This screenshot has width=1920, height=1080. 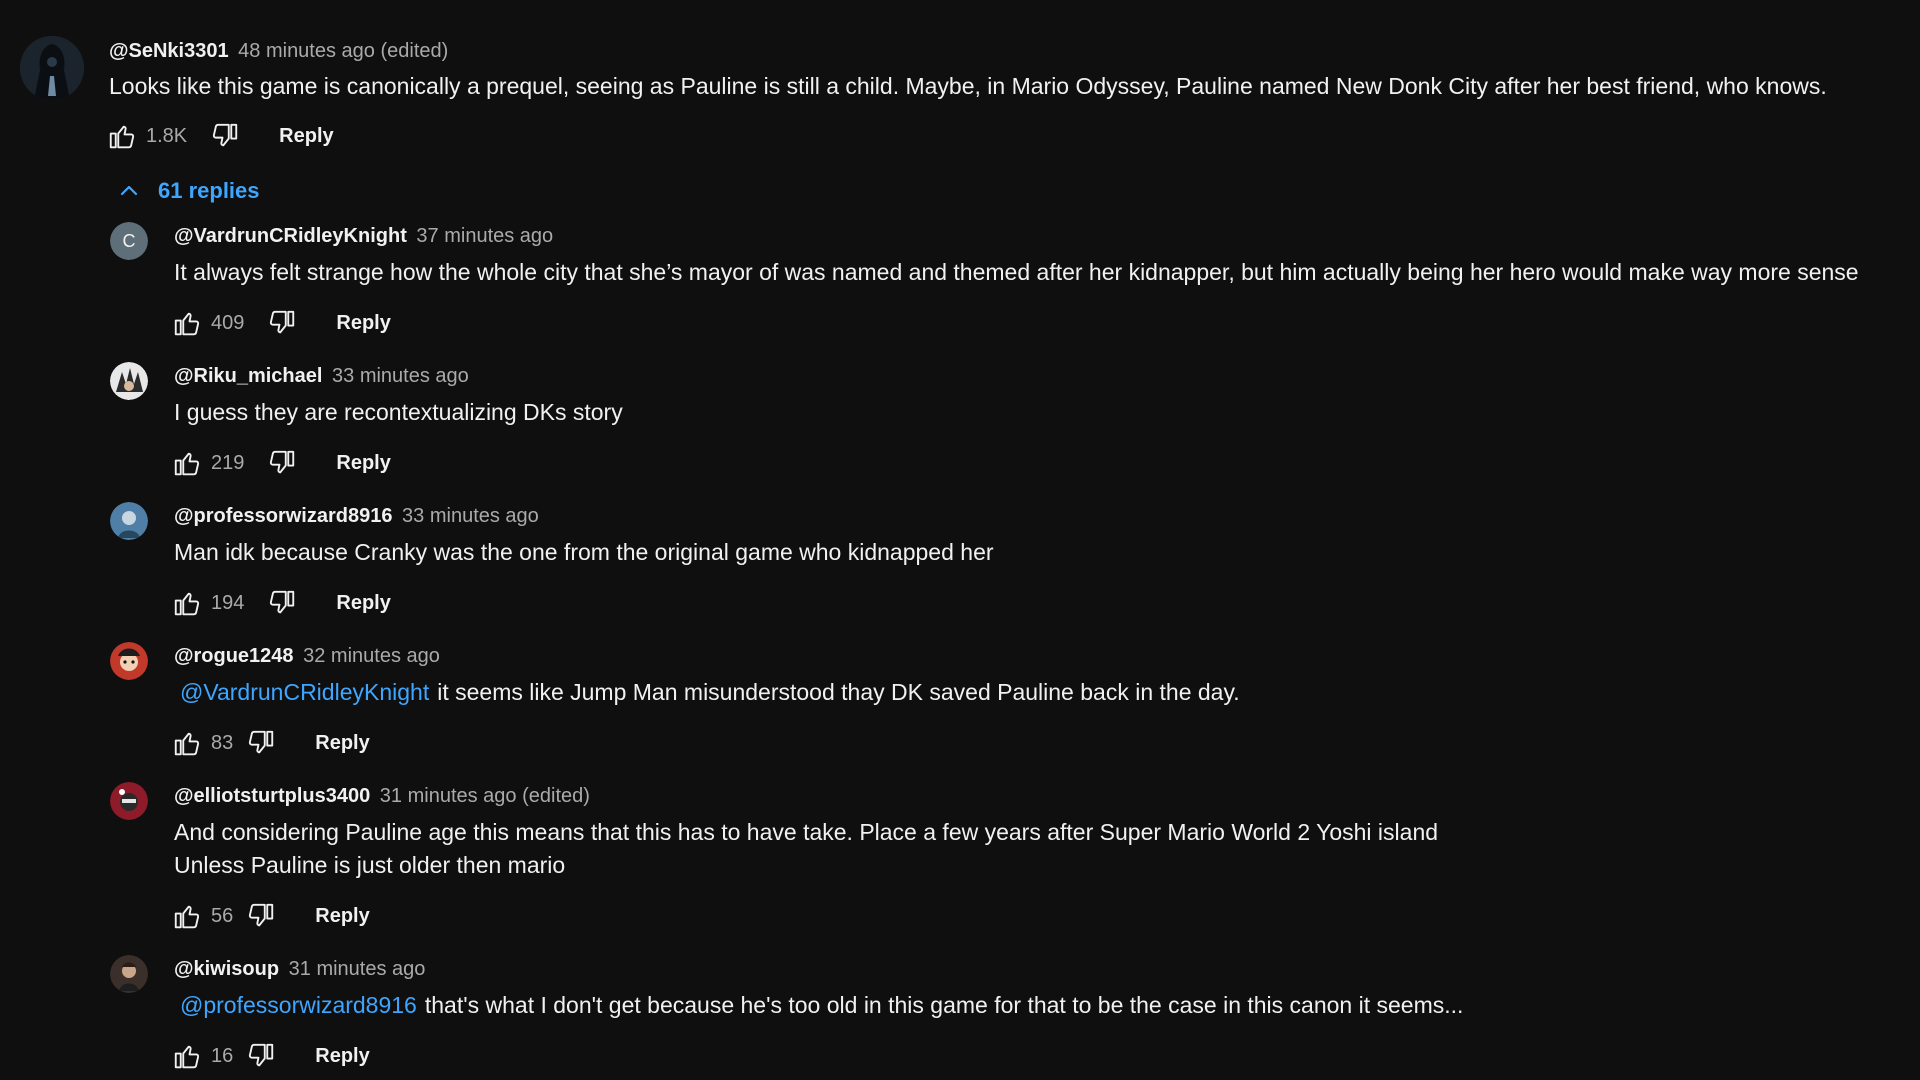 I want to click on reply-text-line-2: Unless Pauline is just older then mario, so click(x=370, y=865).